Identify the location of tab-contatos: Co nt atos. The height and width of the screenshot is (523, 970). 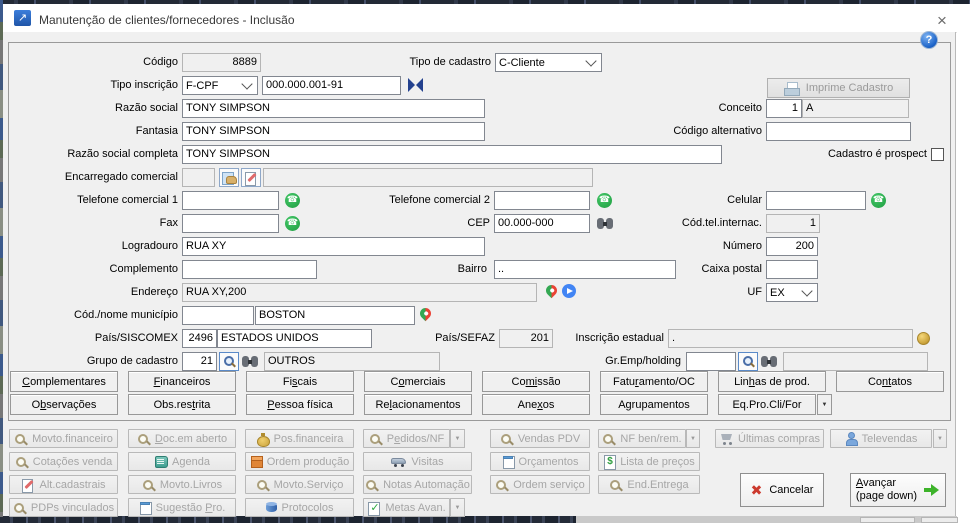
(890, 381).